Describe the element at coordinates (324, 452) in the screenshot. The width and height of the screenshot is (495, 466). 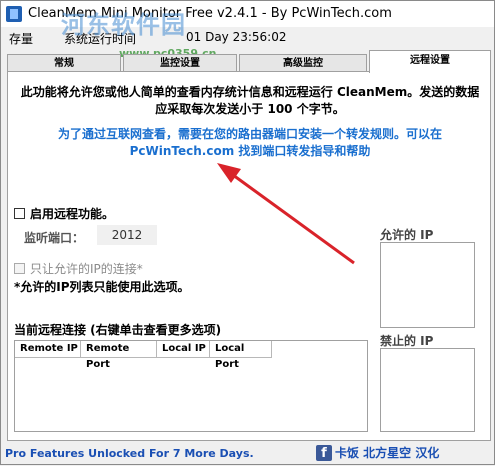
I see `facebook-icon: f` at that location.